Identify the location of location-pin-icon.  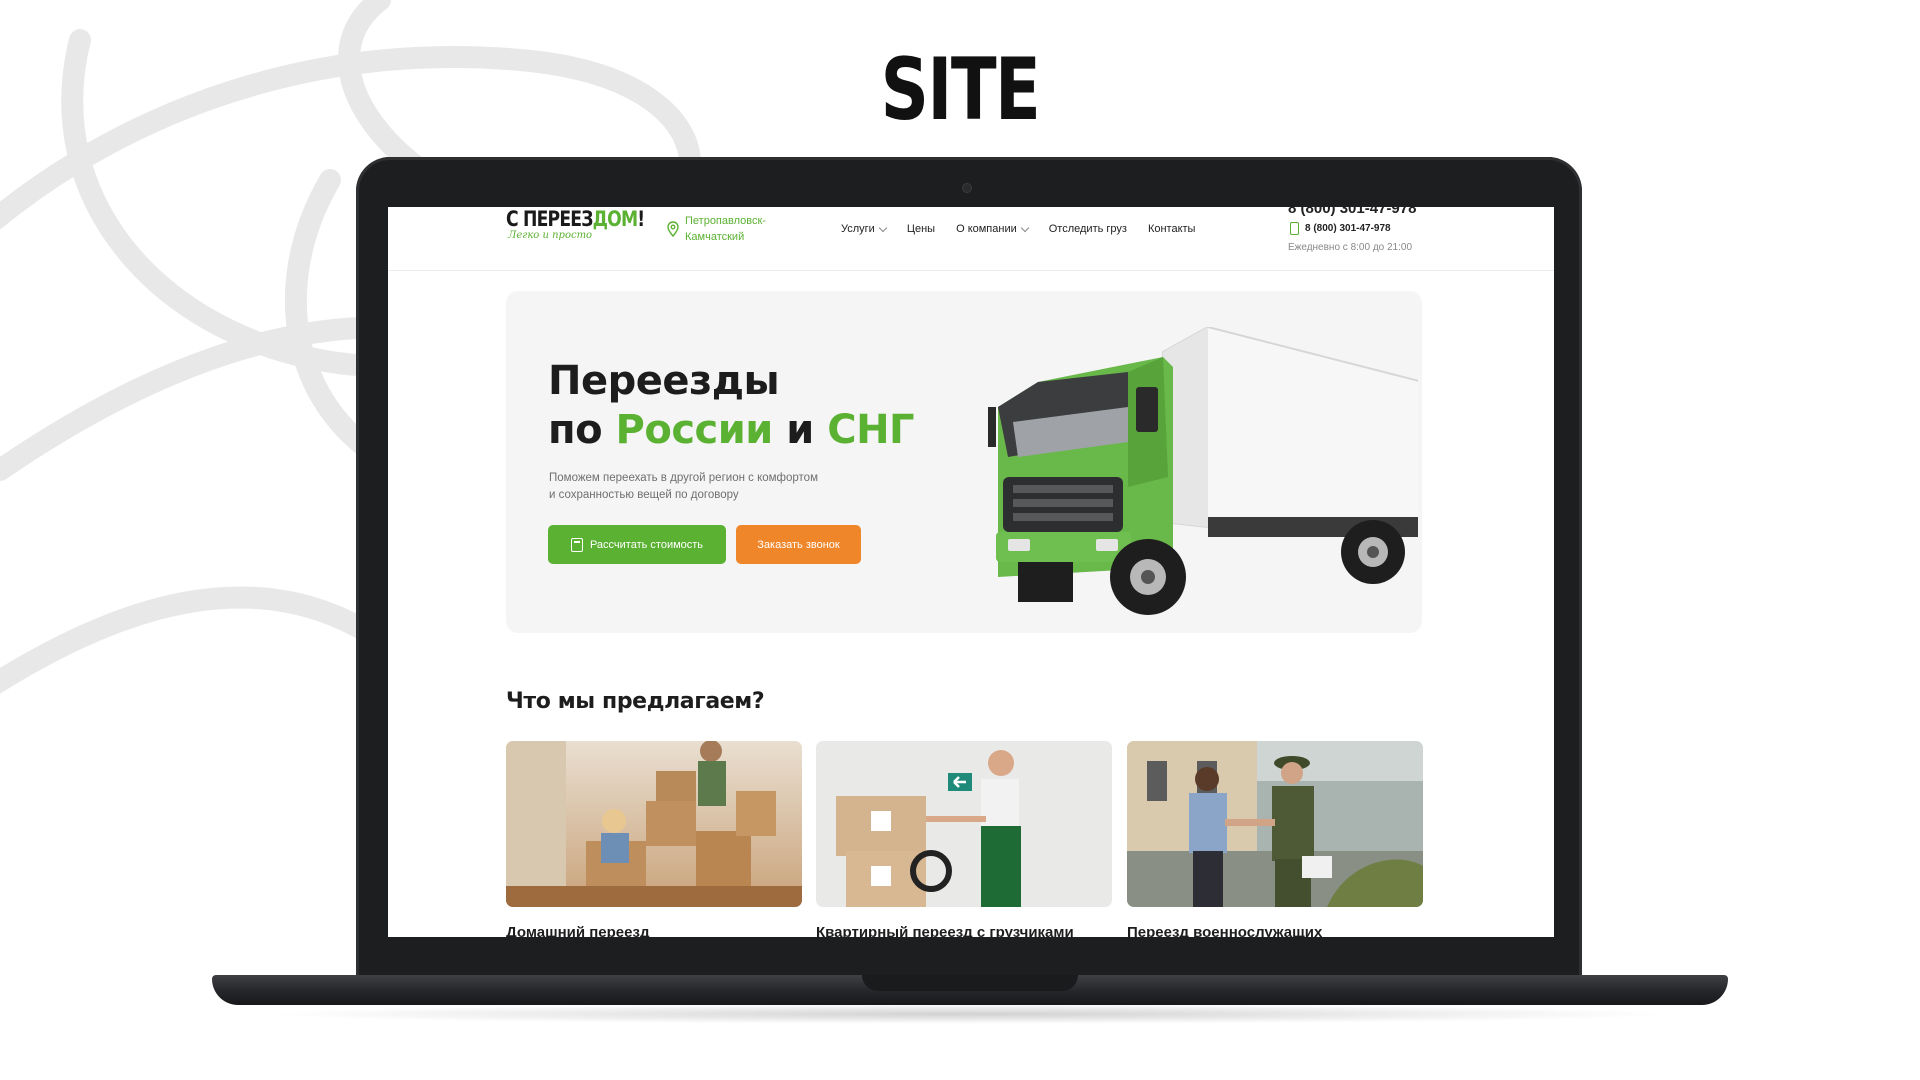
(673, 229).